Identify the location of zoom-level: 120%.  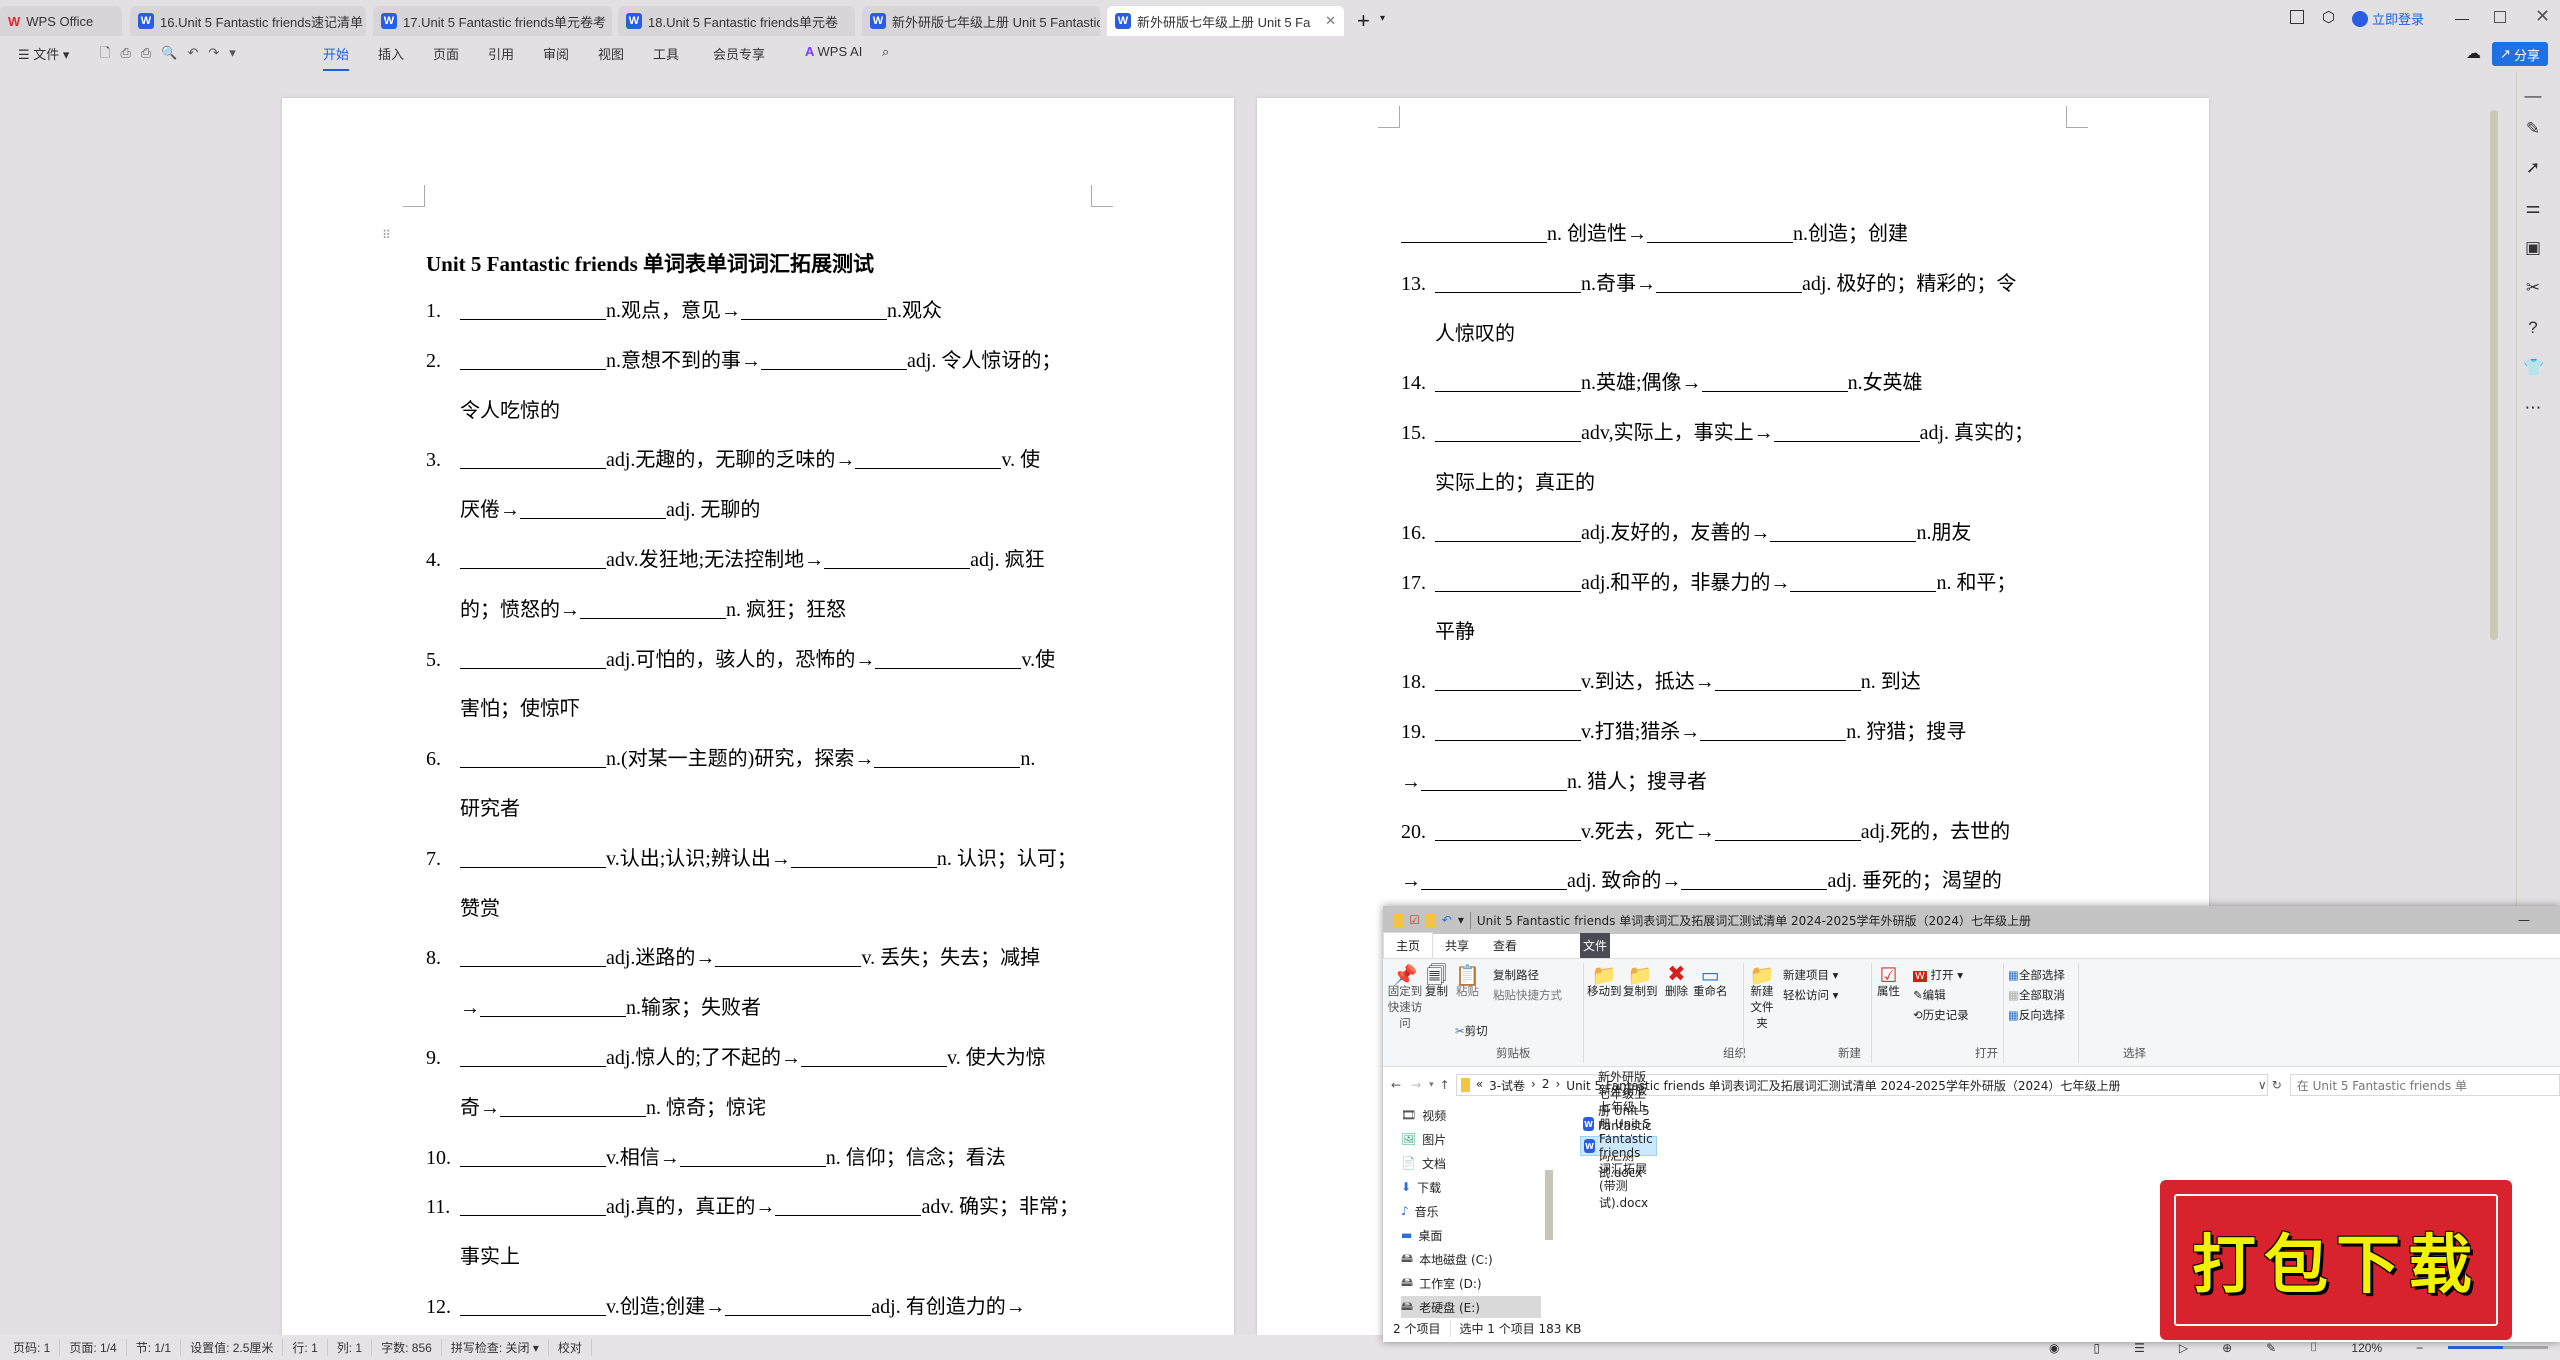
(2366, 1348).